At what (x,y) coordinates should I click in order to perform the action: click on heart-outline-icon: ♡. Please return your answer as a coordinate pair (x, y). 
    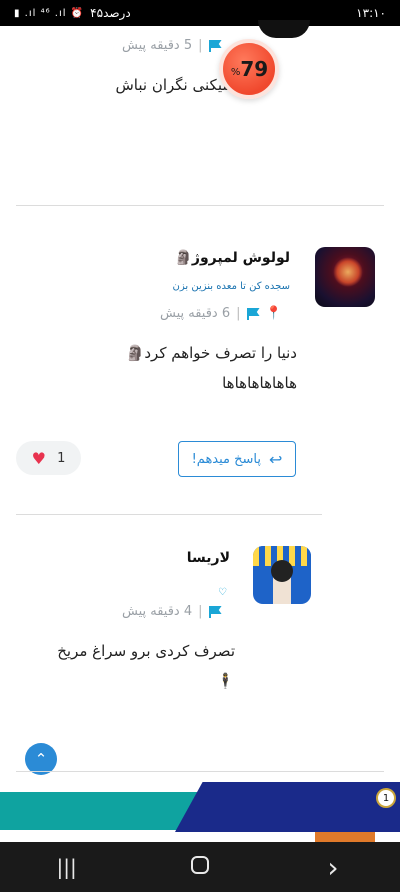
    Looking at the image, I should click on (222, 592).